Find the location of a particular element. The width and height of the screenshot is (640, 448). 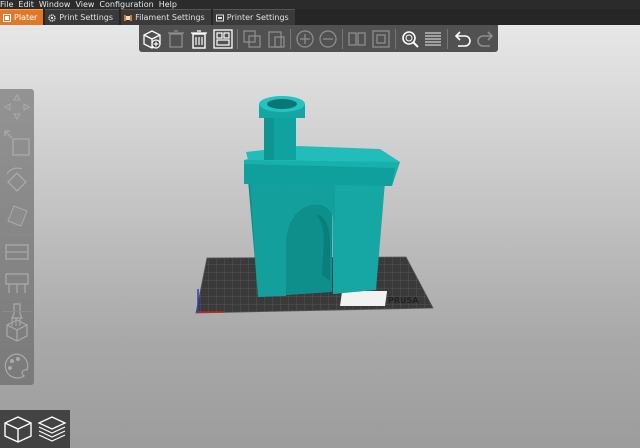

tab-plater-label: Plater is located at coordinates (26, 17).